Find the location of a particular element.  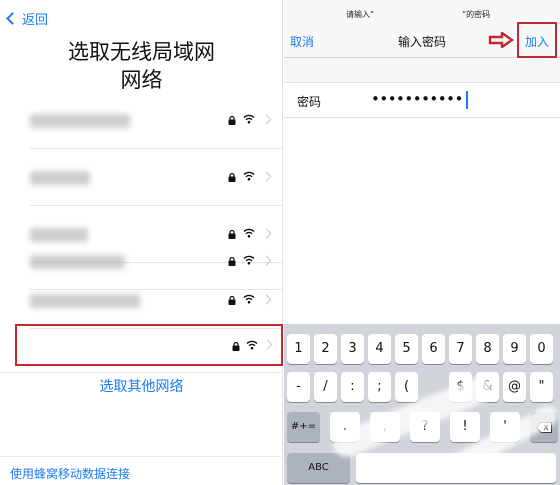

selected-network-row is located at coordinates (149, 345).